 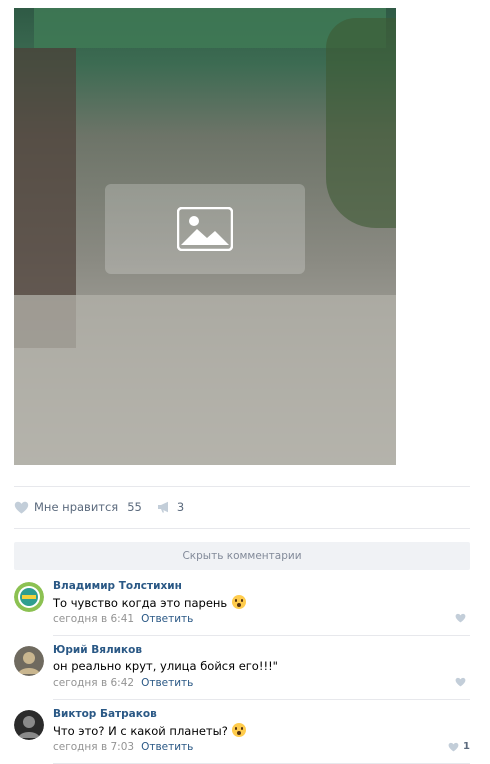 I want to click on post-divider, so click(x=242, y=486).